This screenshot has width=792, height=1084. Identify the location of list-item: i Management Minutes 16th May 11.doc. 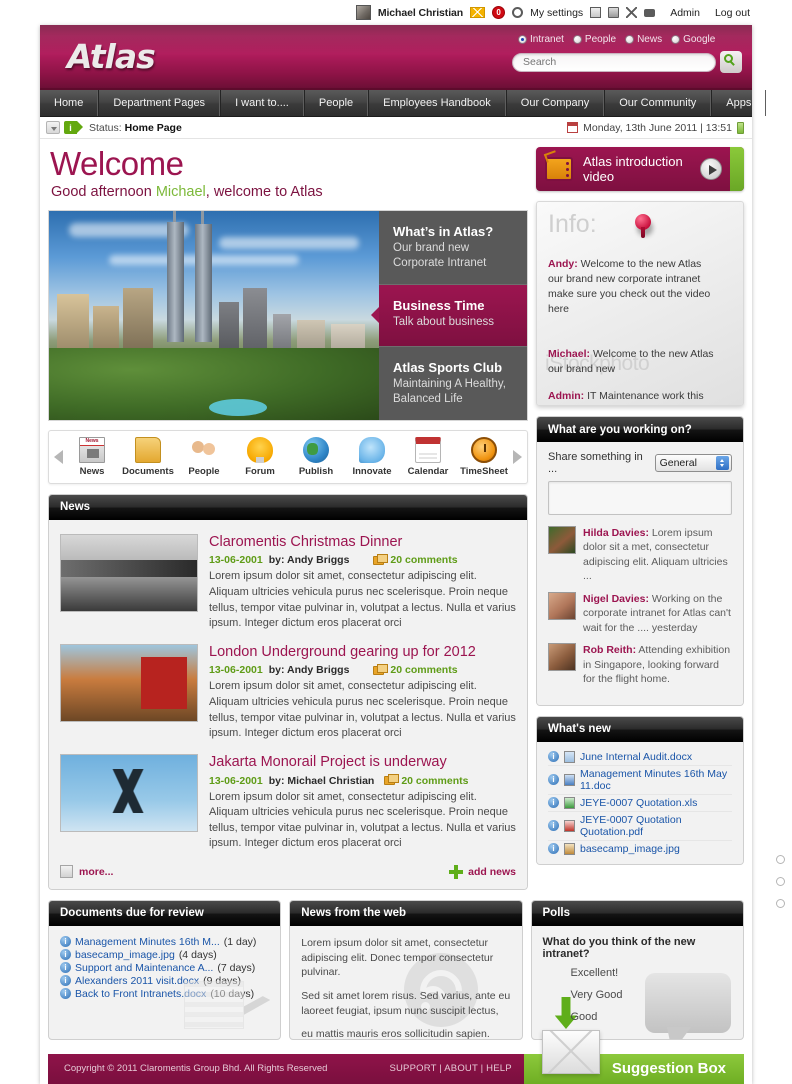
(640, 780).